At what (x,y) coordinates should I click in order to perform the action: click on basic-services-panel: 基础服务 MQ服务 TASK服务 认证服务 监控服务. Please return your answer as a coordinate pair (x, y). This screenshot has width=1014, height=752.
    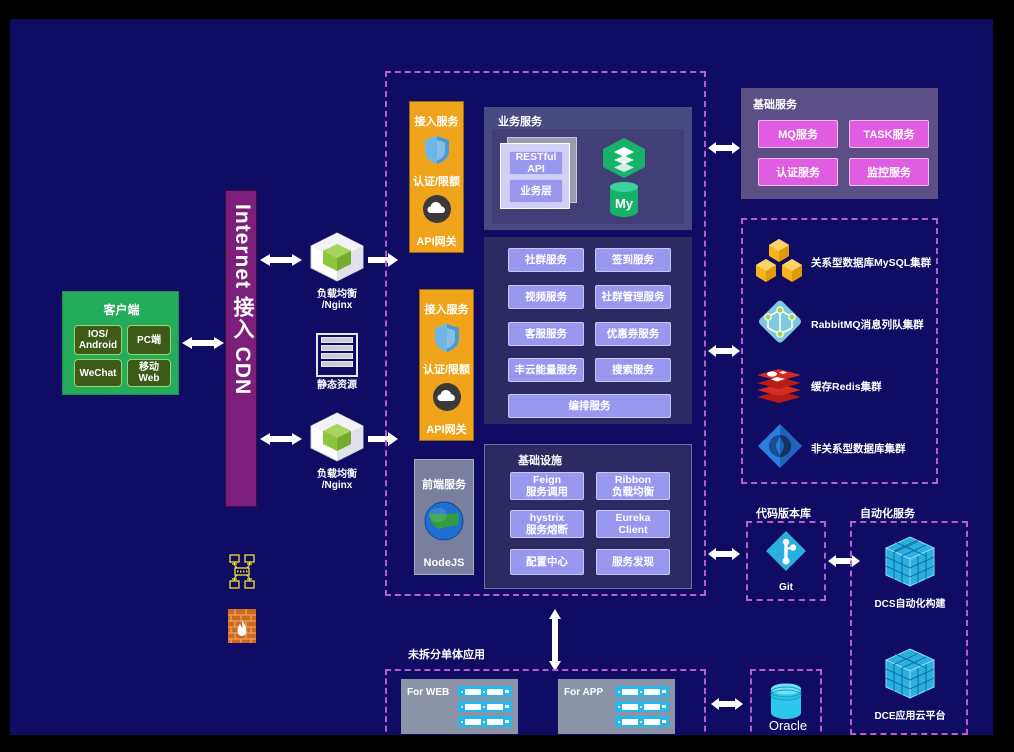
    Looking at the image, I should click on (839, 143).